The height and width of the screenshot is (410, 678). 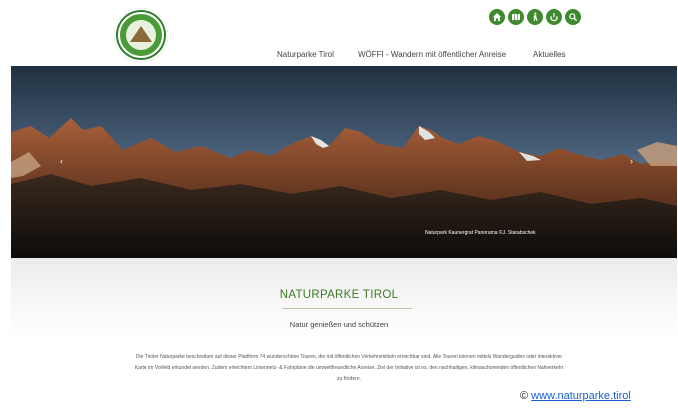 What do you see at coordinates (497, 17) in the screenshot?
I see `home-icon` at bounding box center [497, 17].